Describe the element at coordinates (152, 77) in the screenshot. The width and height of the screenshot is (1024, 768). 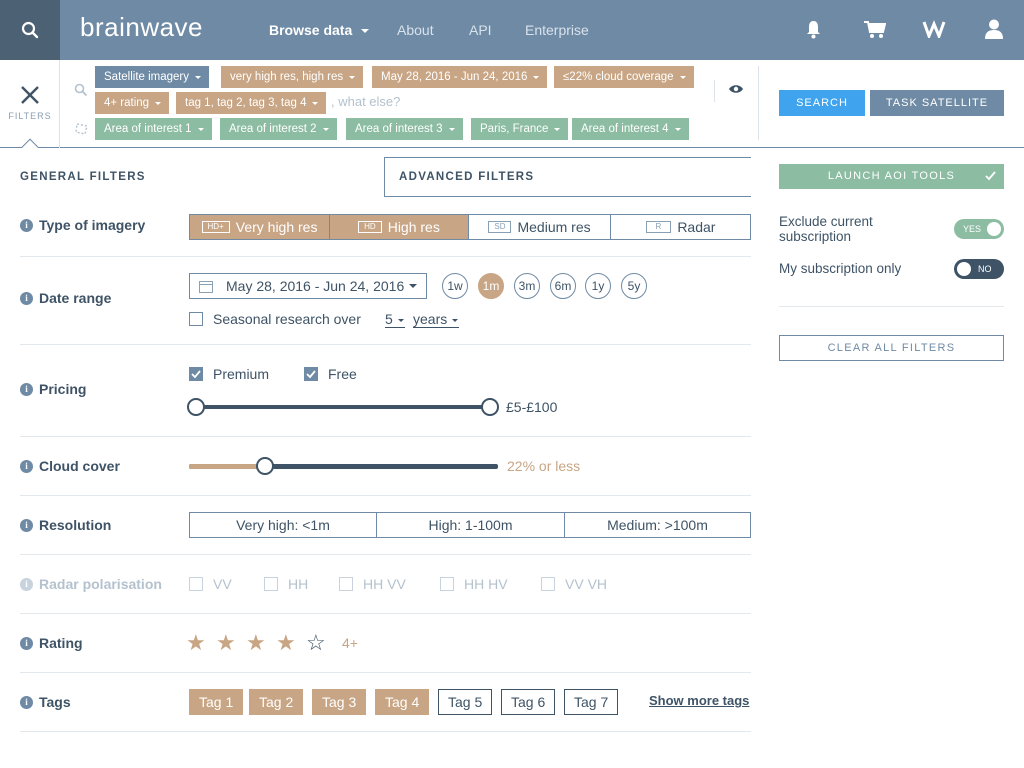
I see `chip-data-type: Satellite imagery` at that location.